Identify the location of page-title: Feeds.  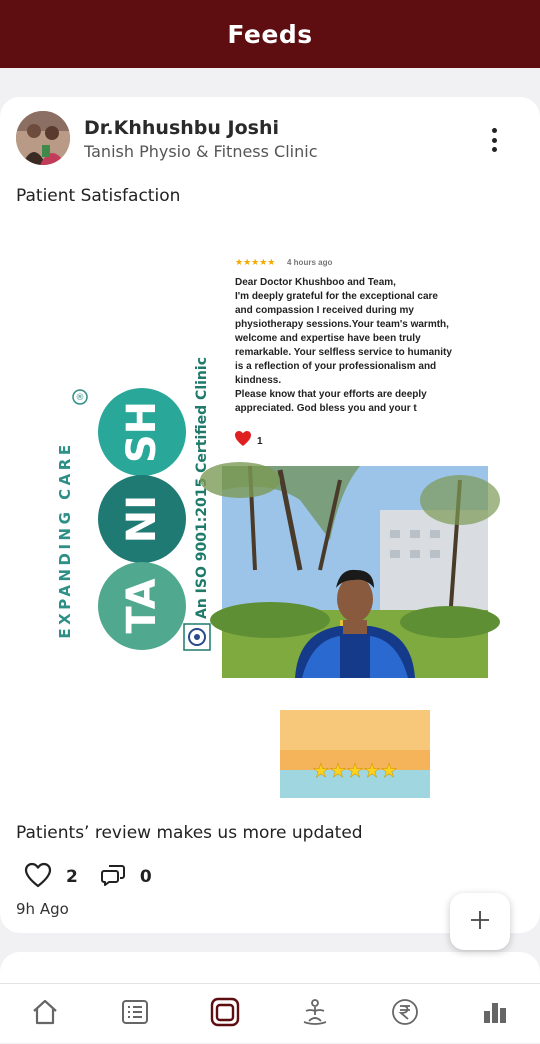
(270, 34).